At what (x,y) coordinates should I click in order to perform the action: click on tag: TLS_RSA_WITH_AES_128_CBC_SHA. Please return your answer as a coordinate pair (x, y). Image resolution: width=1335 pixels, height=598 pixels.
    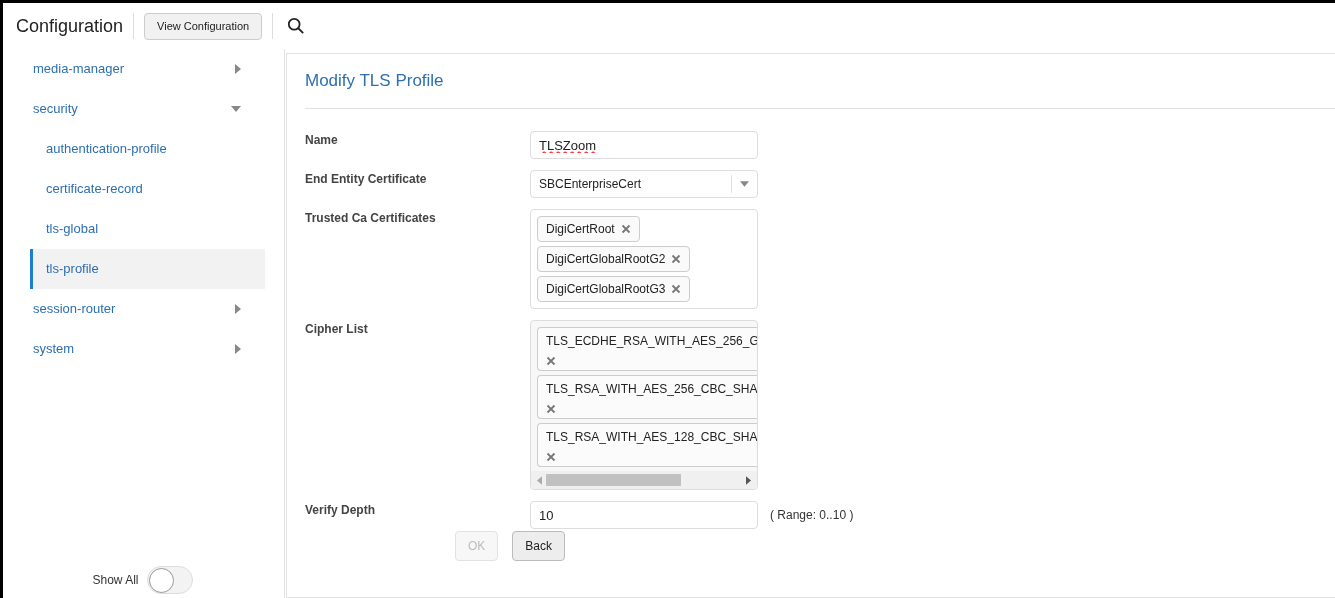
    Looking at the image, I should click on (647, 445).